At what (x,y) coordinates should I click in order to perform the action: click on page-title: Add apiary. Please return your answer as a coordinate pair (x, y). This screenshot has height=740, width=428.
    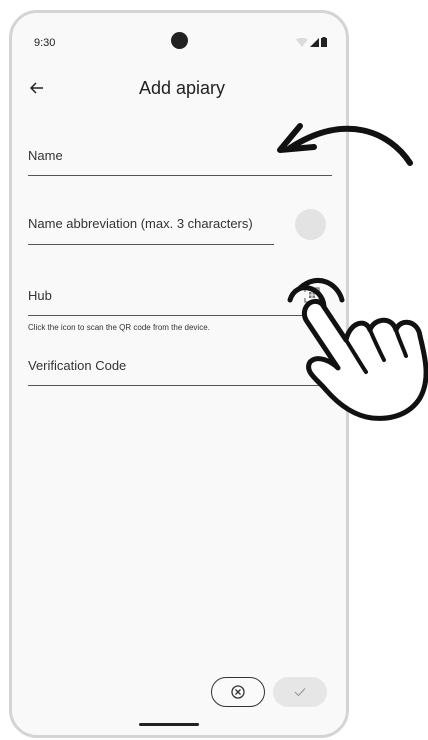
    Looking at the image, I should click on (182, 88).